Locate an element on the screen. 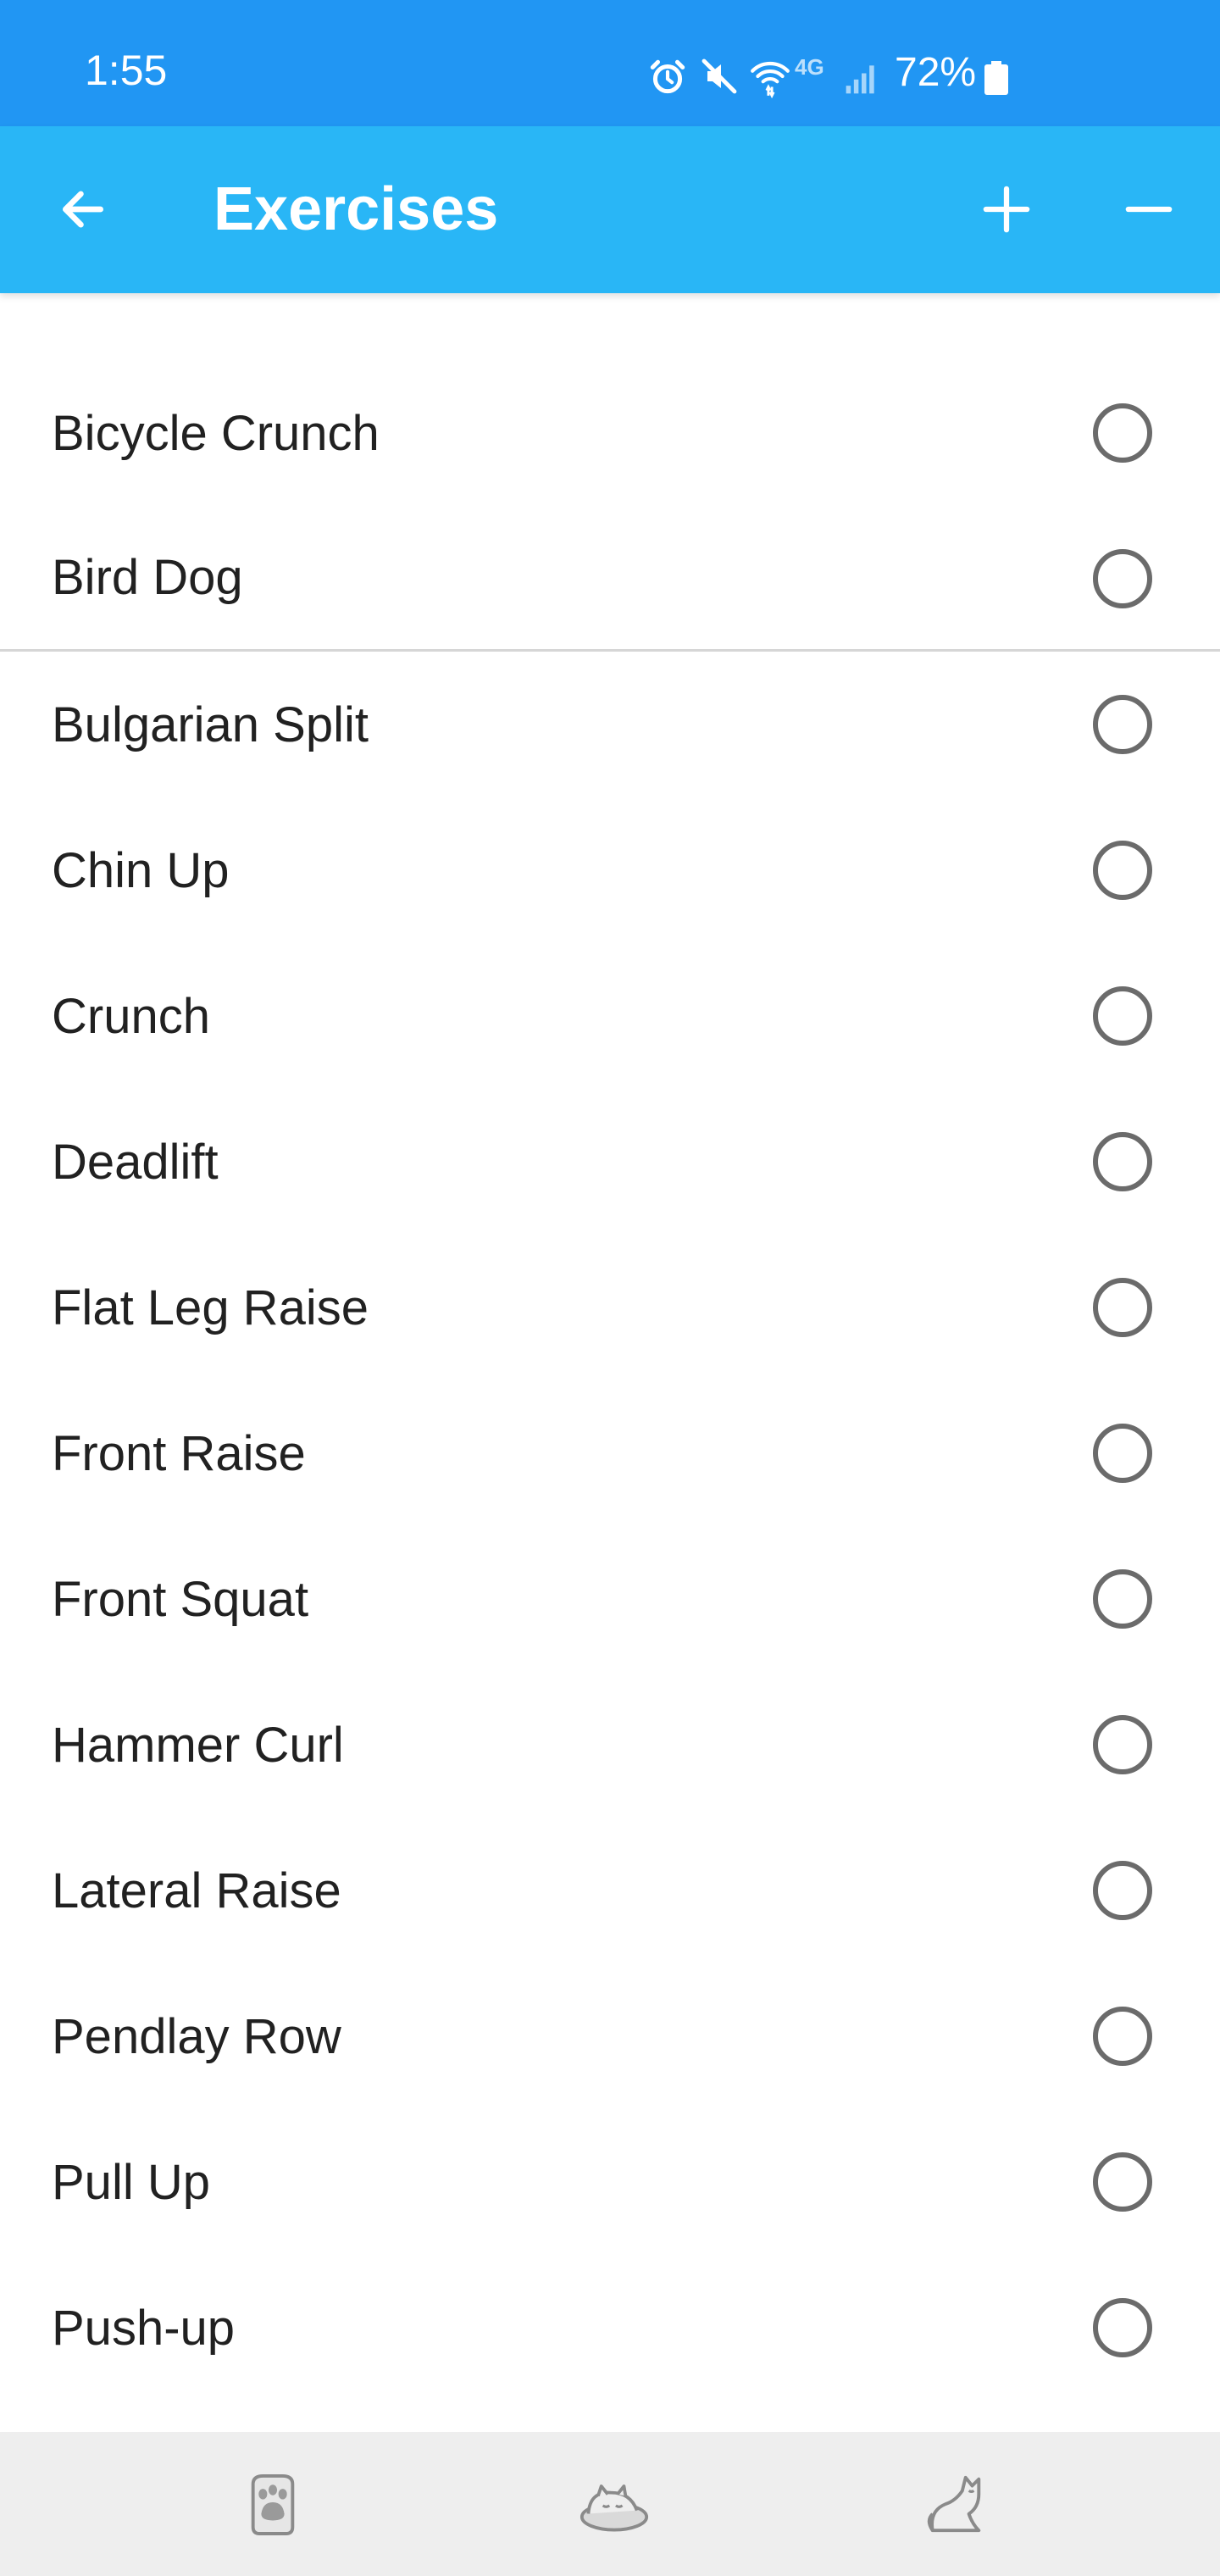 This screenshot has width=1220, height=2576. list-item: Bulgarian Split is located at coordinates (610, 724).